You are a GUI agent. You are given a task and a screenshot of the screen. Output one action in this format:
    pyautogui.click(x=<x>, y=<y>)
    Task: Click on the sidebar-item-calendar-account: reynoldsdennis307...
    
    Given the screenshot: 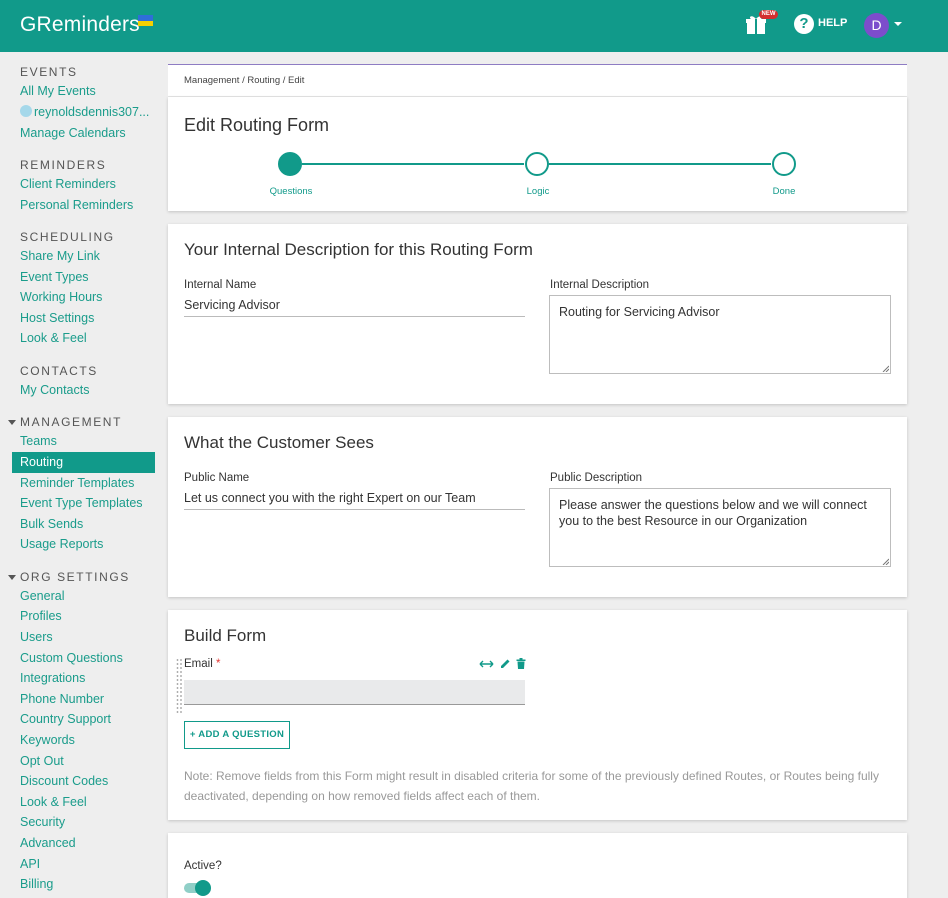 What is the action you would take?
    pyautogui.click(x=84, y=112)
    